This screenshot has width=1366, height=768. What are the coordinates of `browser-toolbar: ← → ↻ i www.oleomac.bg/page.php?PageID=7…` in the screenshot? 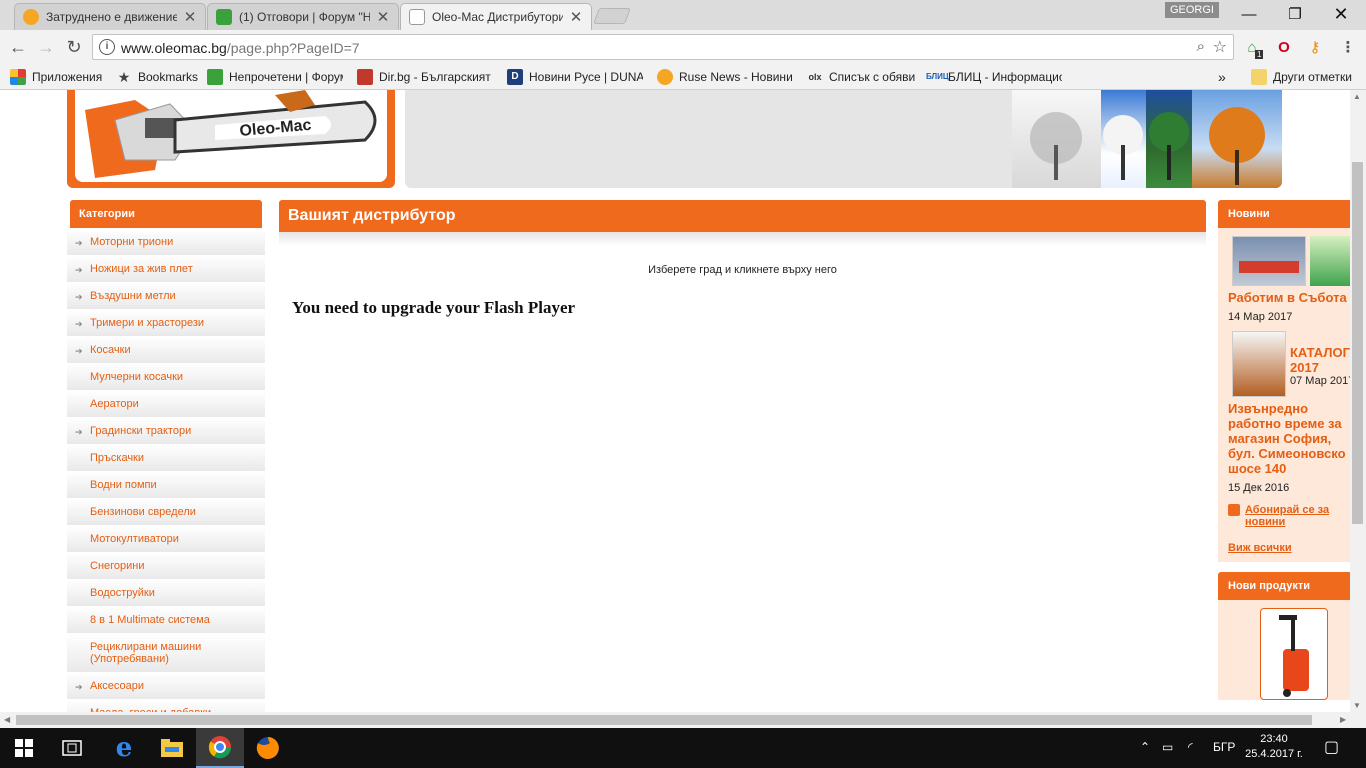 It's located at (683, 47).